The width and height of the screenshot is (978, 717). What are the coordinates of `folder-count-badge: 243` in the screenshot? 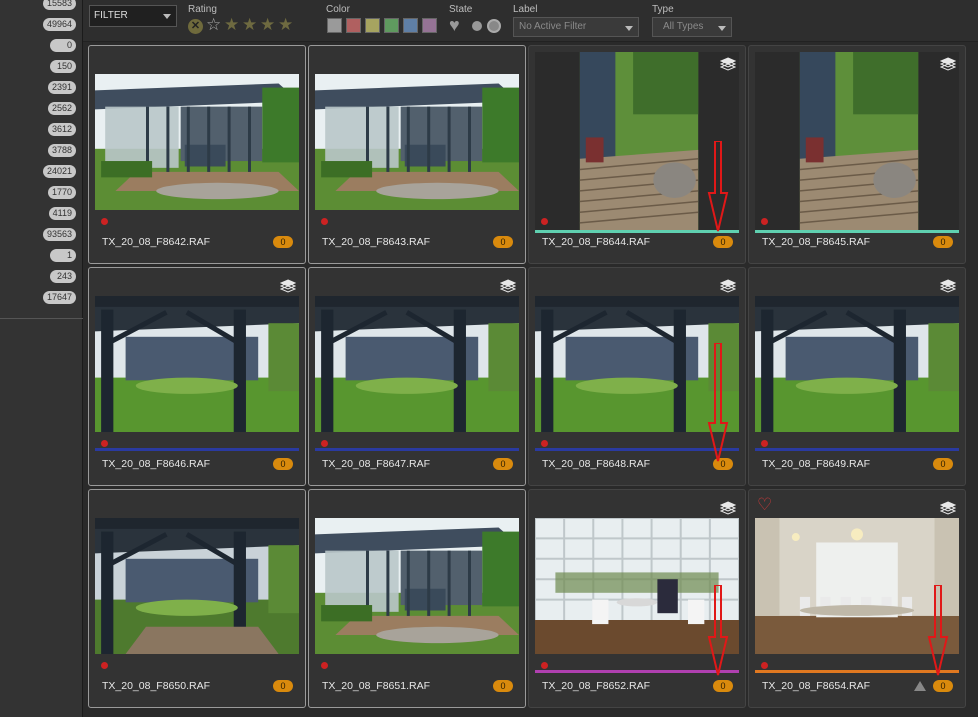 It's located at (63, 276).